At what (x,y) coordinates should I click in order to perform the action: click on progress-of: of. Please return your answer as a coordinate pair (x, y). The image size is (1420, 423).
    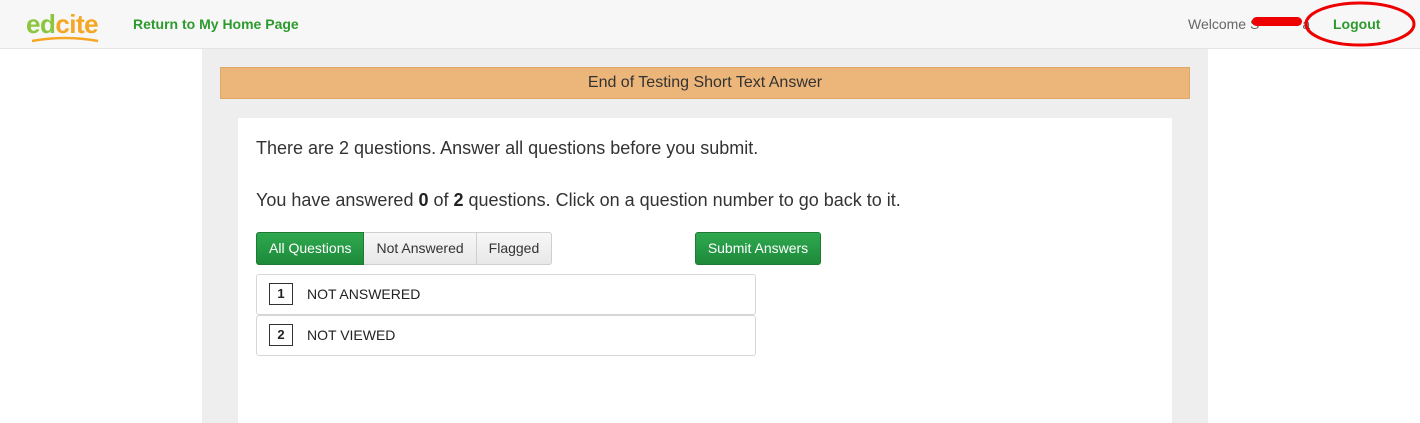
    Looking at the image, I should click on (441, 200).